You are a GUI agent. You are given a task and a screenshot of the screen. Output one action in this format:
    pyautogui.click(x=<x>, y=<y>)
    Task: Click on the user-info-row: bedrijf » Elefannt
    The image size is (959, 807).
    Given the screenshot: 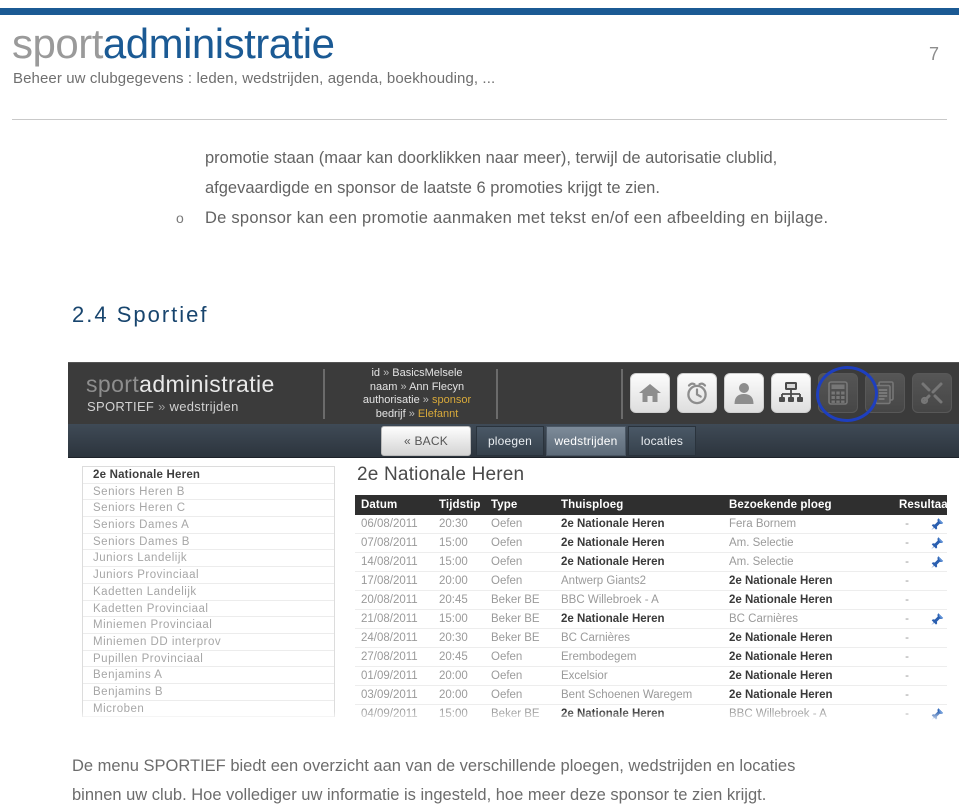 What is the action you would take?
    pyautogui.click(x=417, y=415)
    